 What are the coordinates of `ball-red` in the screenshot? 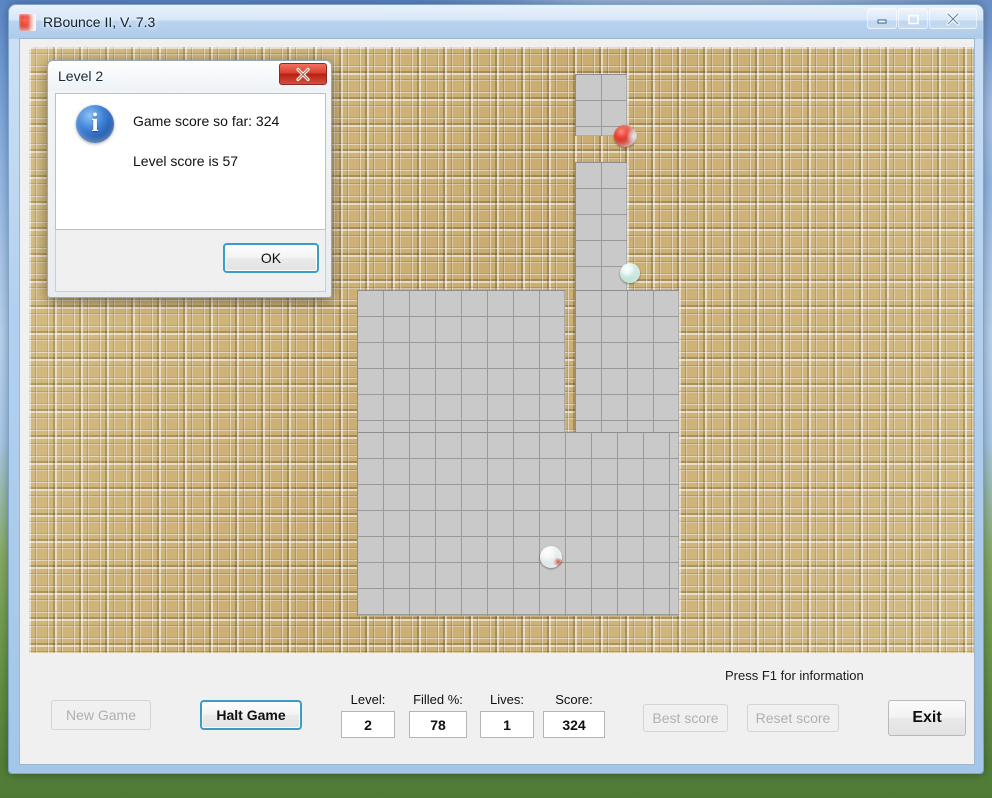 It's located at (626, 136).